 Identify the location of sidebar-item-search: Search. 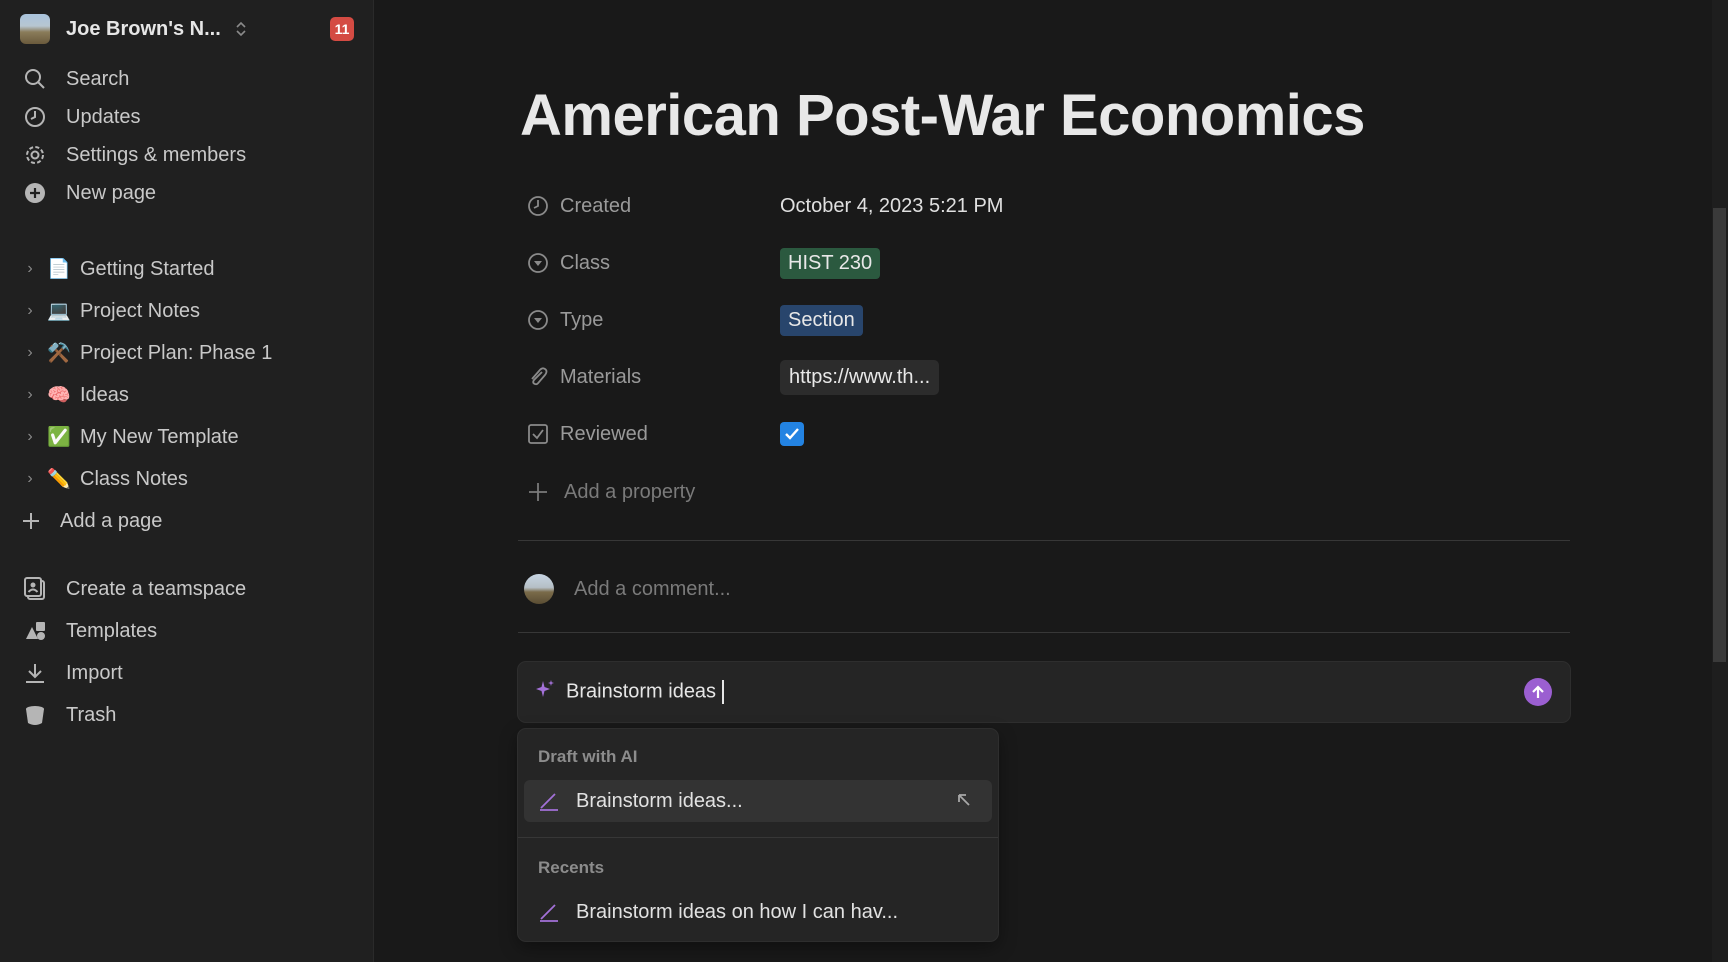
(187, 79).